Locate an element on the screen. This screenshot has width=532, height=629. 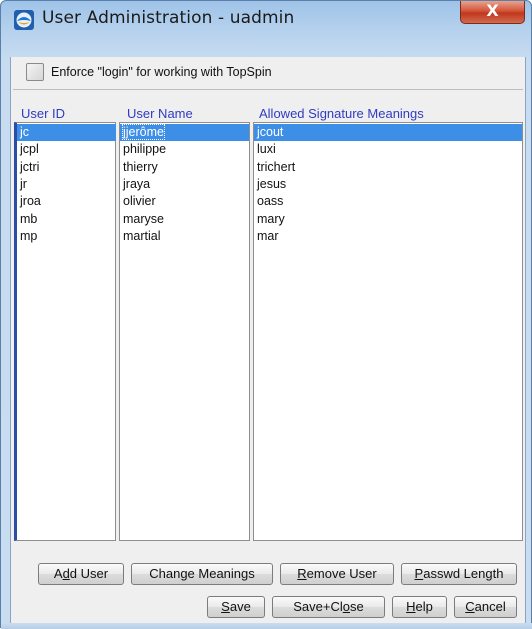
user-name-cell-text: martial is located at coordinates (142, 235).